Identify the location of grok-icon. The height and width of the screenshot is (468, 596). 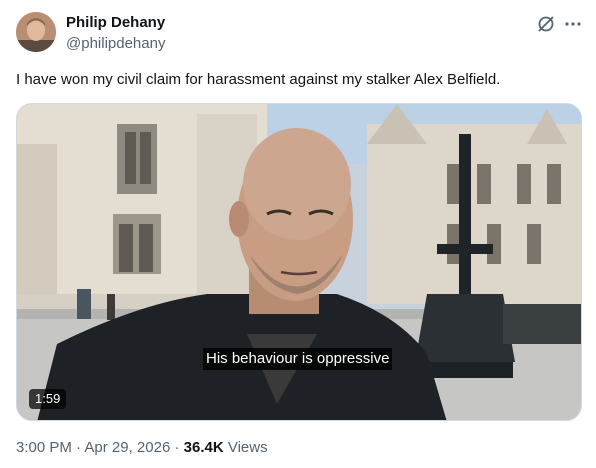
(546, 24).